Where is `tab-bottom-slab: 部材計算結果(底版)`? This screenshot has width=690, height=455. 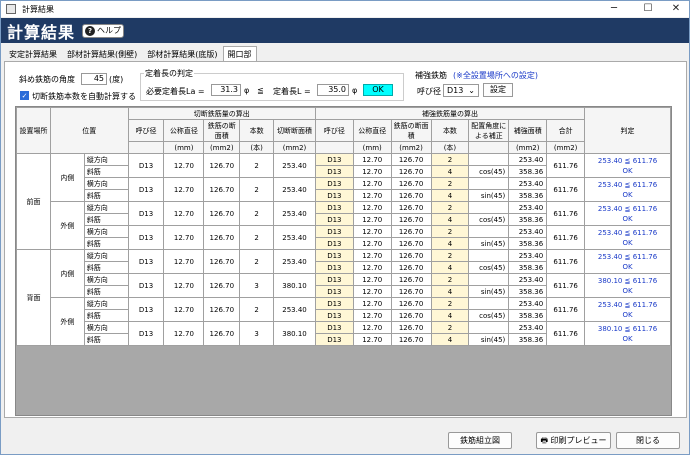 tab-bottom-slab: 部材計算結果(底版) is located at coordinates (182, 53).